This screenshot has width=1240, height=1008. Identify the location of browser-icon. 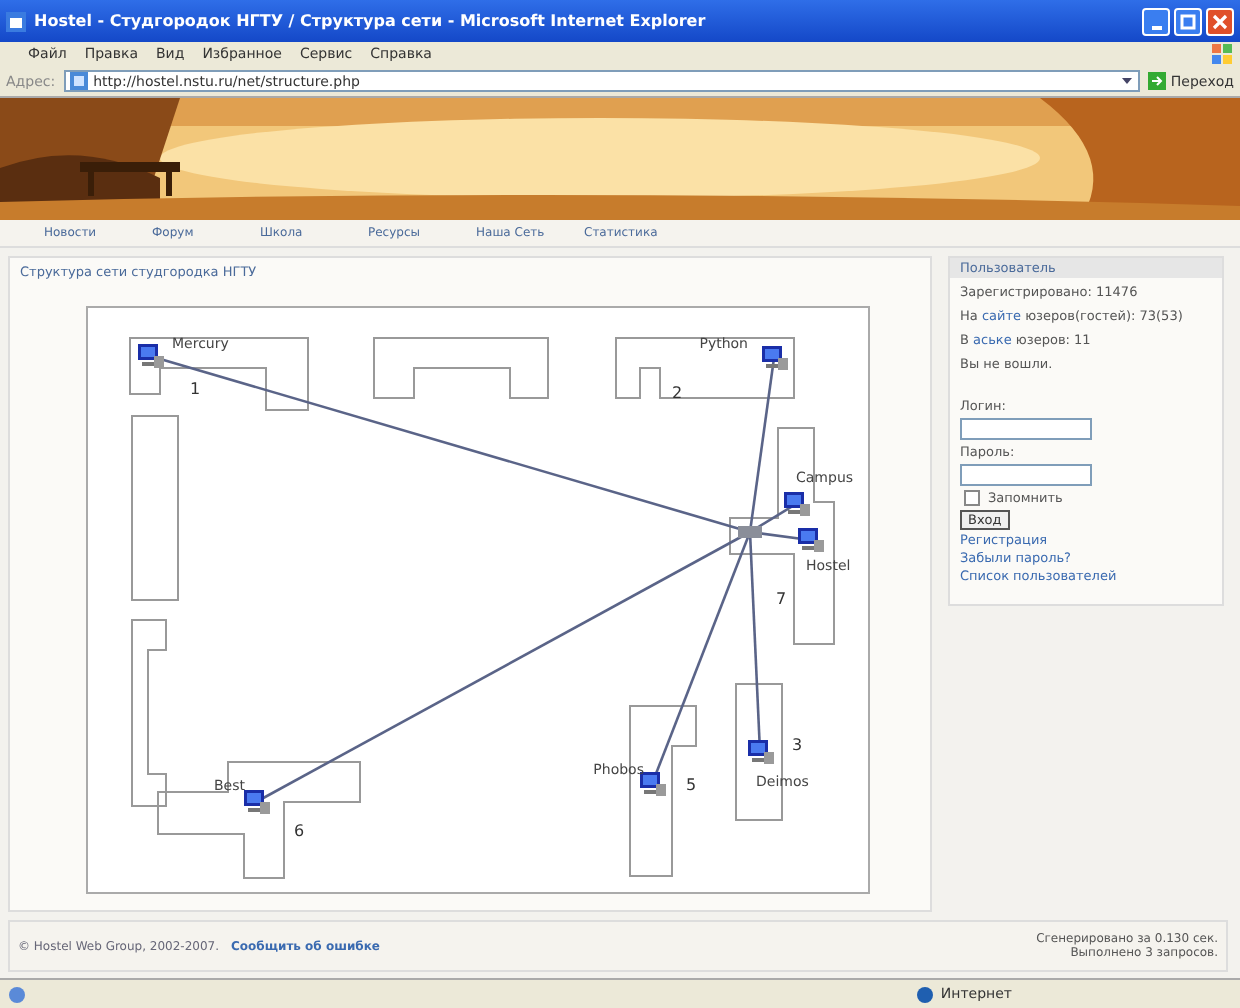
(16, 21).